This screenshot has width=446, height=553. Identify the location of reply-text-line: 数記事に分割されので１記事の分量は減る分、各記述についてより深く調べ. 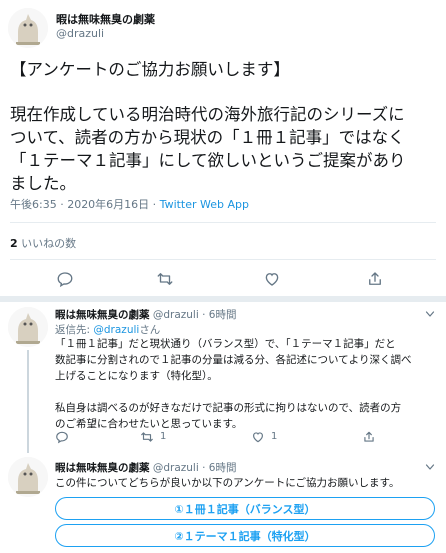
(233, 360).